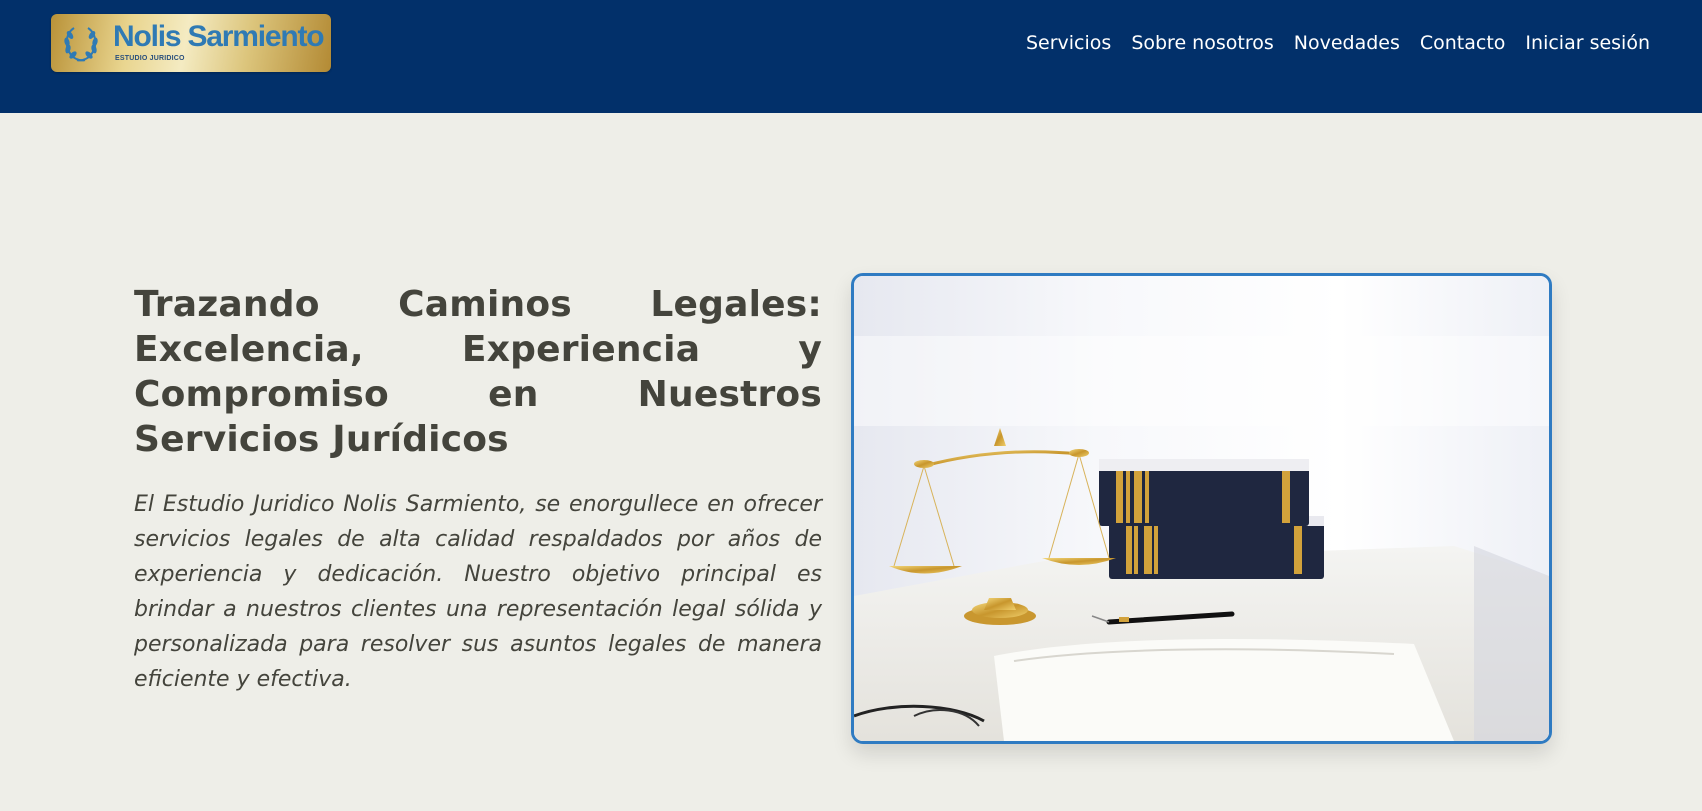 Image resolution: width=1702 pixels, height=811 pixels. What do you see at coordinates (1463, 43) in the screenshot?
I see `nav-link-contacto: Contacto` at bounding box center [1463, 43].